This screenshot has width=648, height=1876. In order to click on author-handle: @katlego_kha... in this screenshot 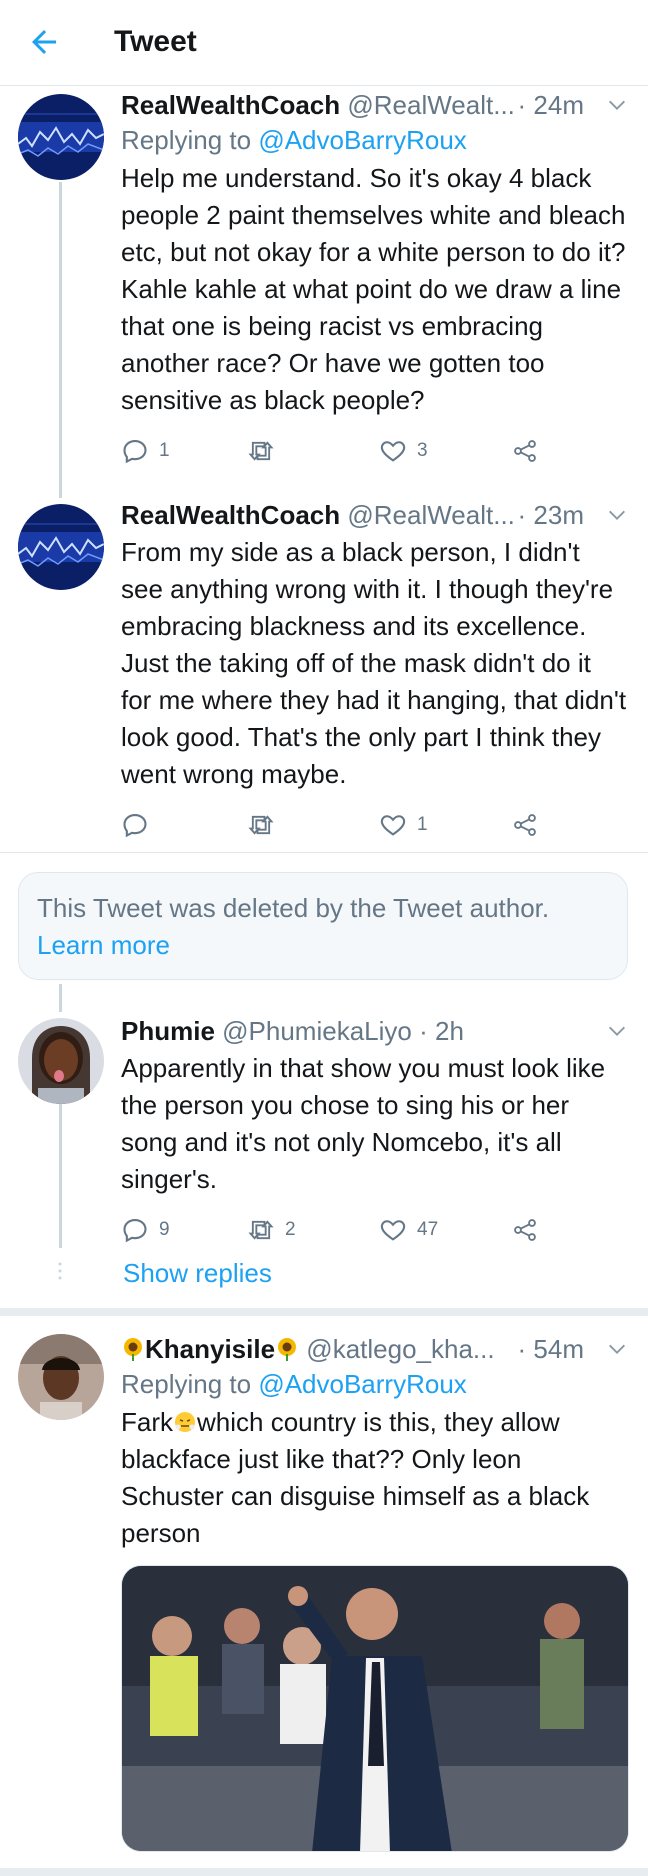, I will do `click(400, 1349)`.